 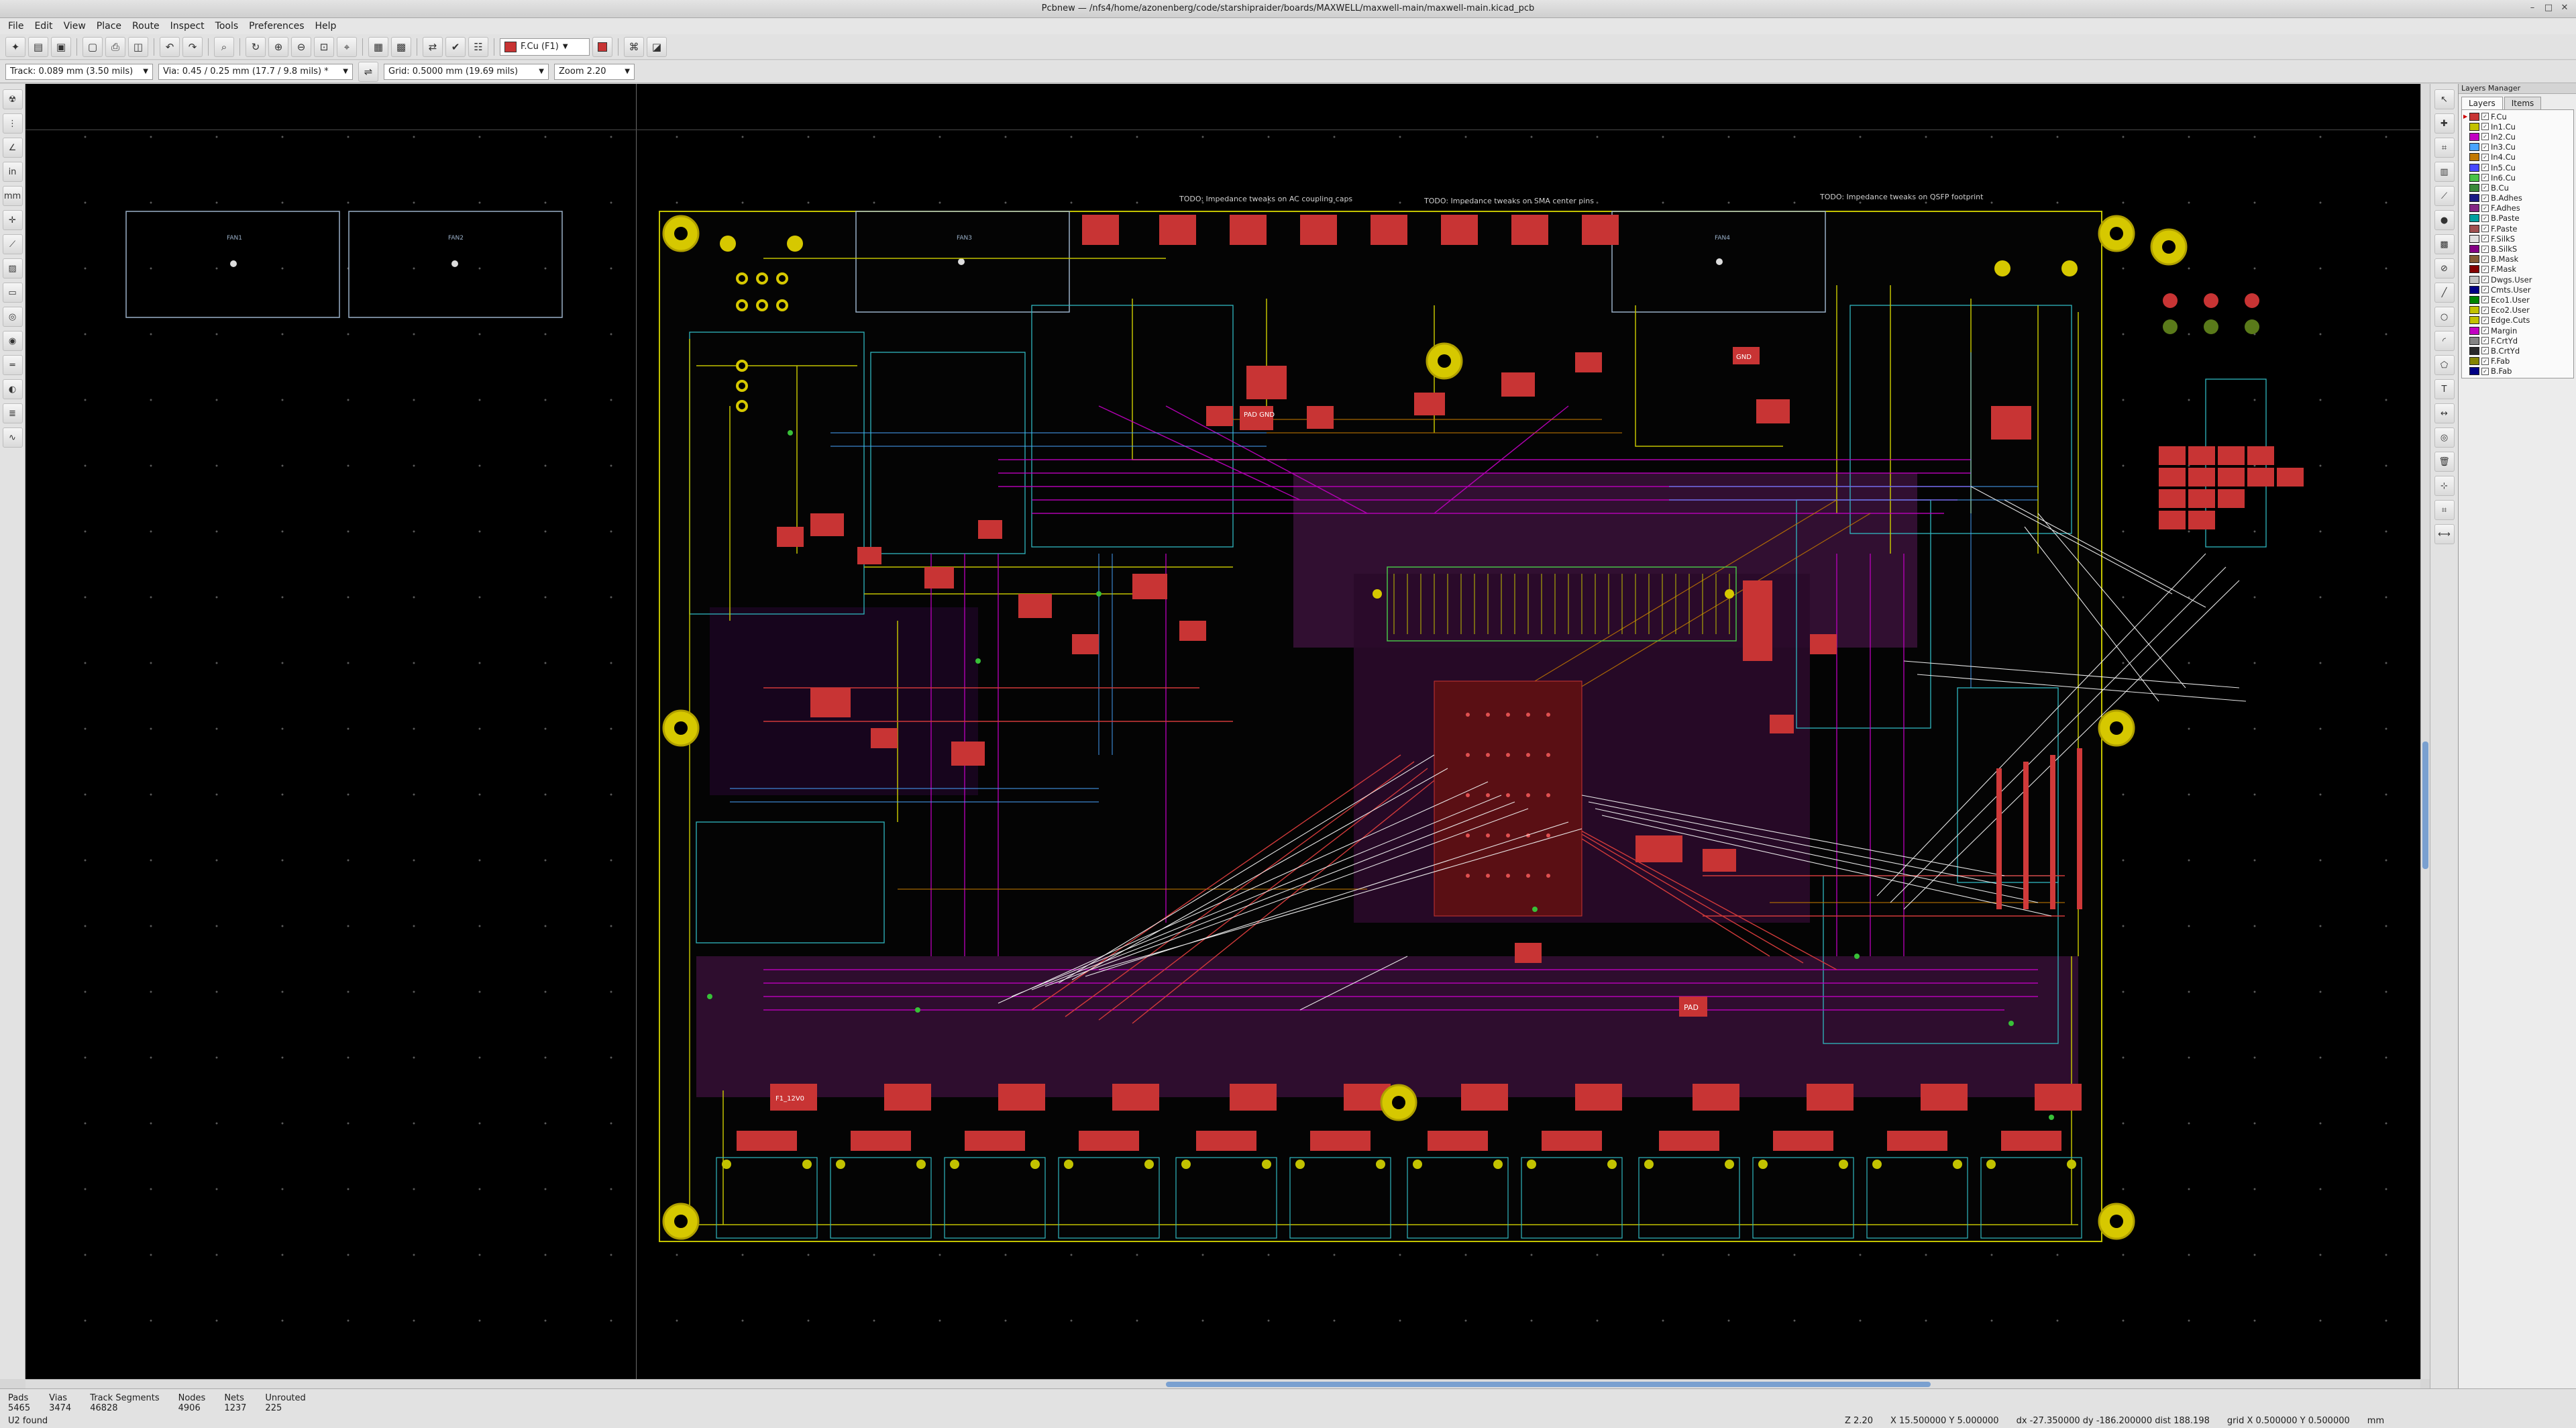 I want to click on drc-icon: ✔, so click(x=455, y=46).